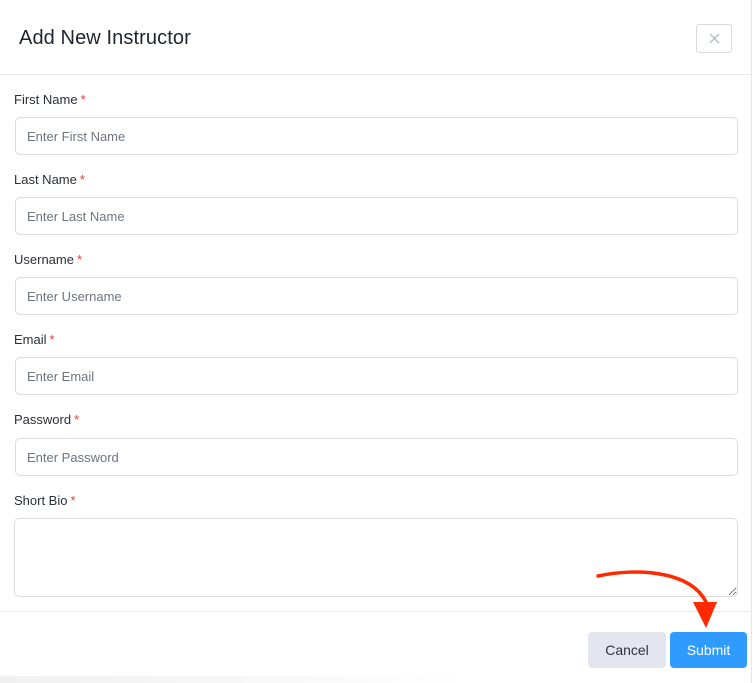  I want to click on last-name-label-text: Last Name, so click(45, 179).